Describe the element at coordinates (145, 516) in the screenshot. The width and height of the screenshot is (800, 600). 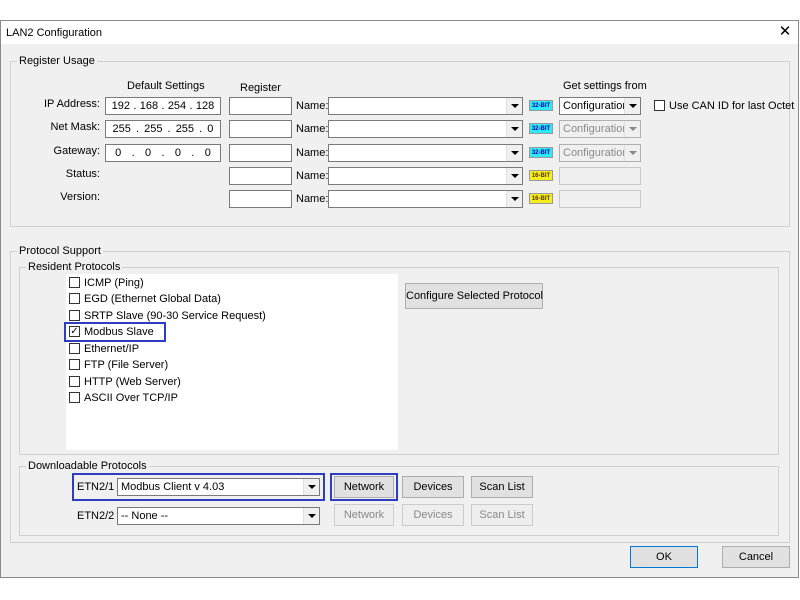
I see `etn22-protocol-value: -- None --` at that location.